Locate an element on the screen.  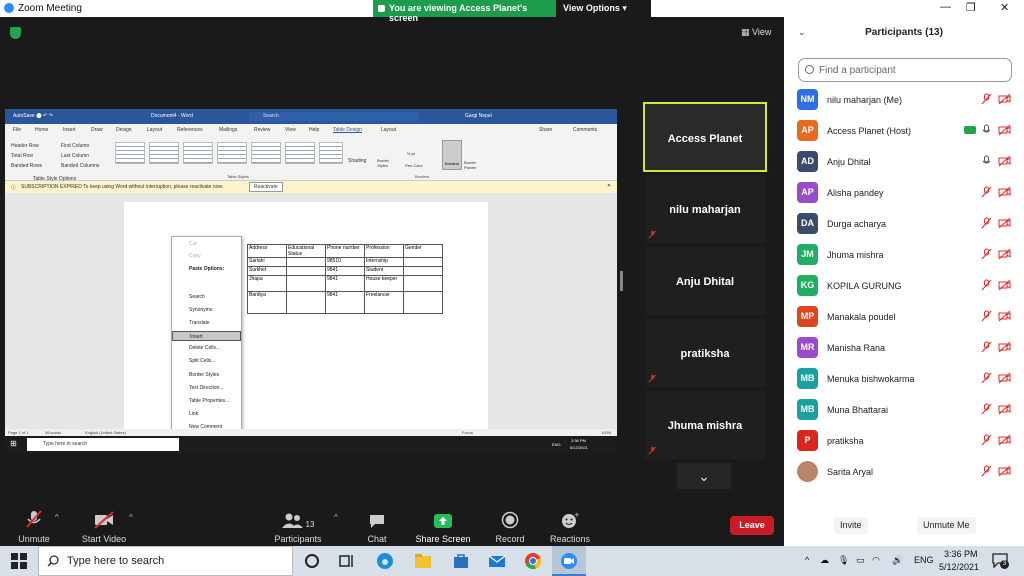
table-cell: Freelancer is located at coordinates (384, 302).